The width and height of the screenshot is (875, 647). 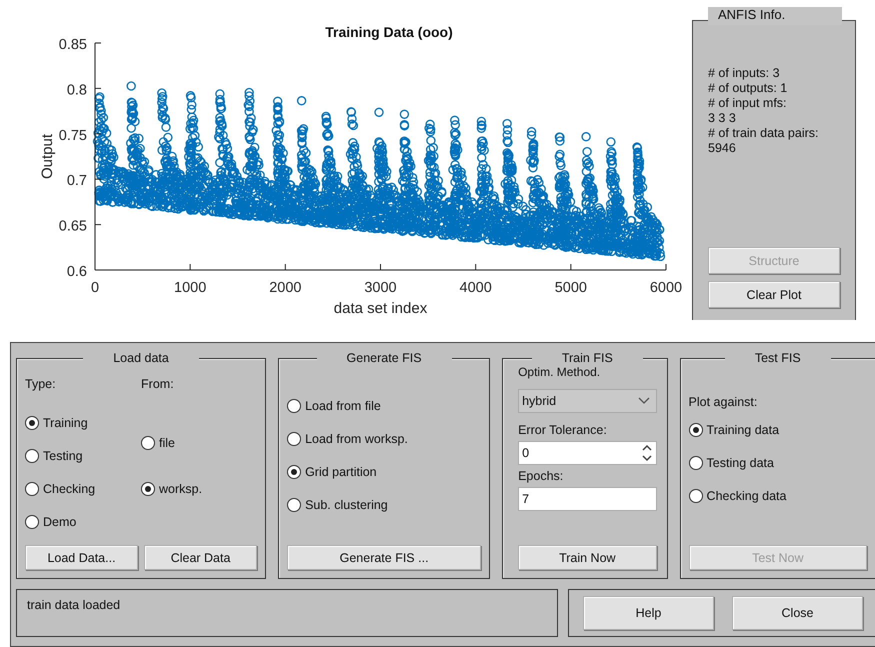 What do you see at coordinates (563, 430) in the screenshot?
I see `tolerance-label: Error Tolerance:` at bounding box center [563, 430].